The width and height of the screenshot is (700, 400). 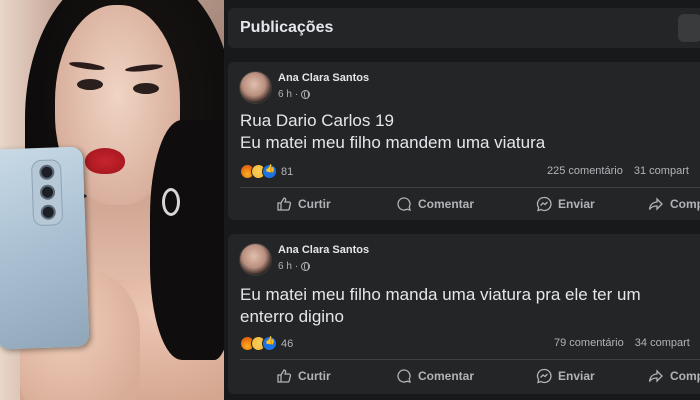 What do you see at coordinates (662, 343) in the screenshot?
I see `share-count-link: 34 compart` at bounding box center [662, 343].